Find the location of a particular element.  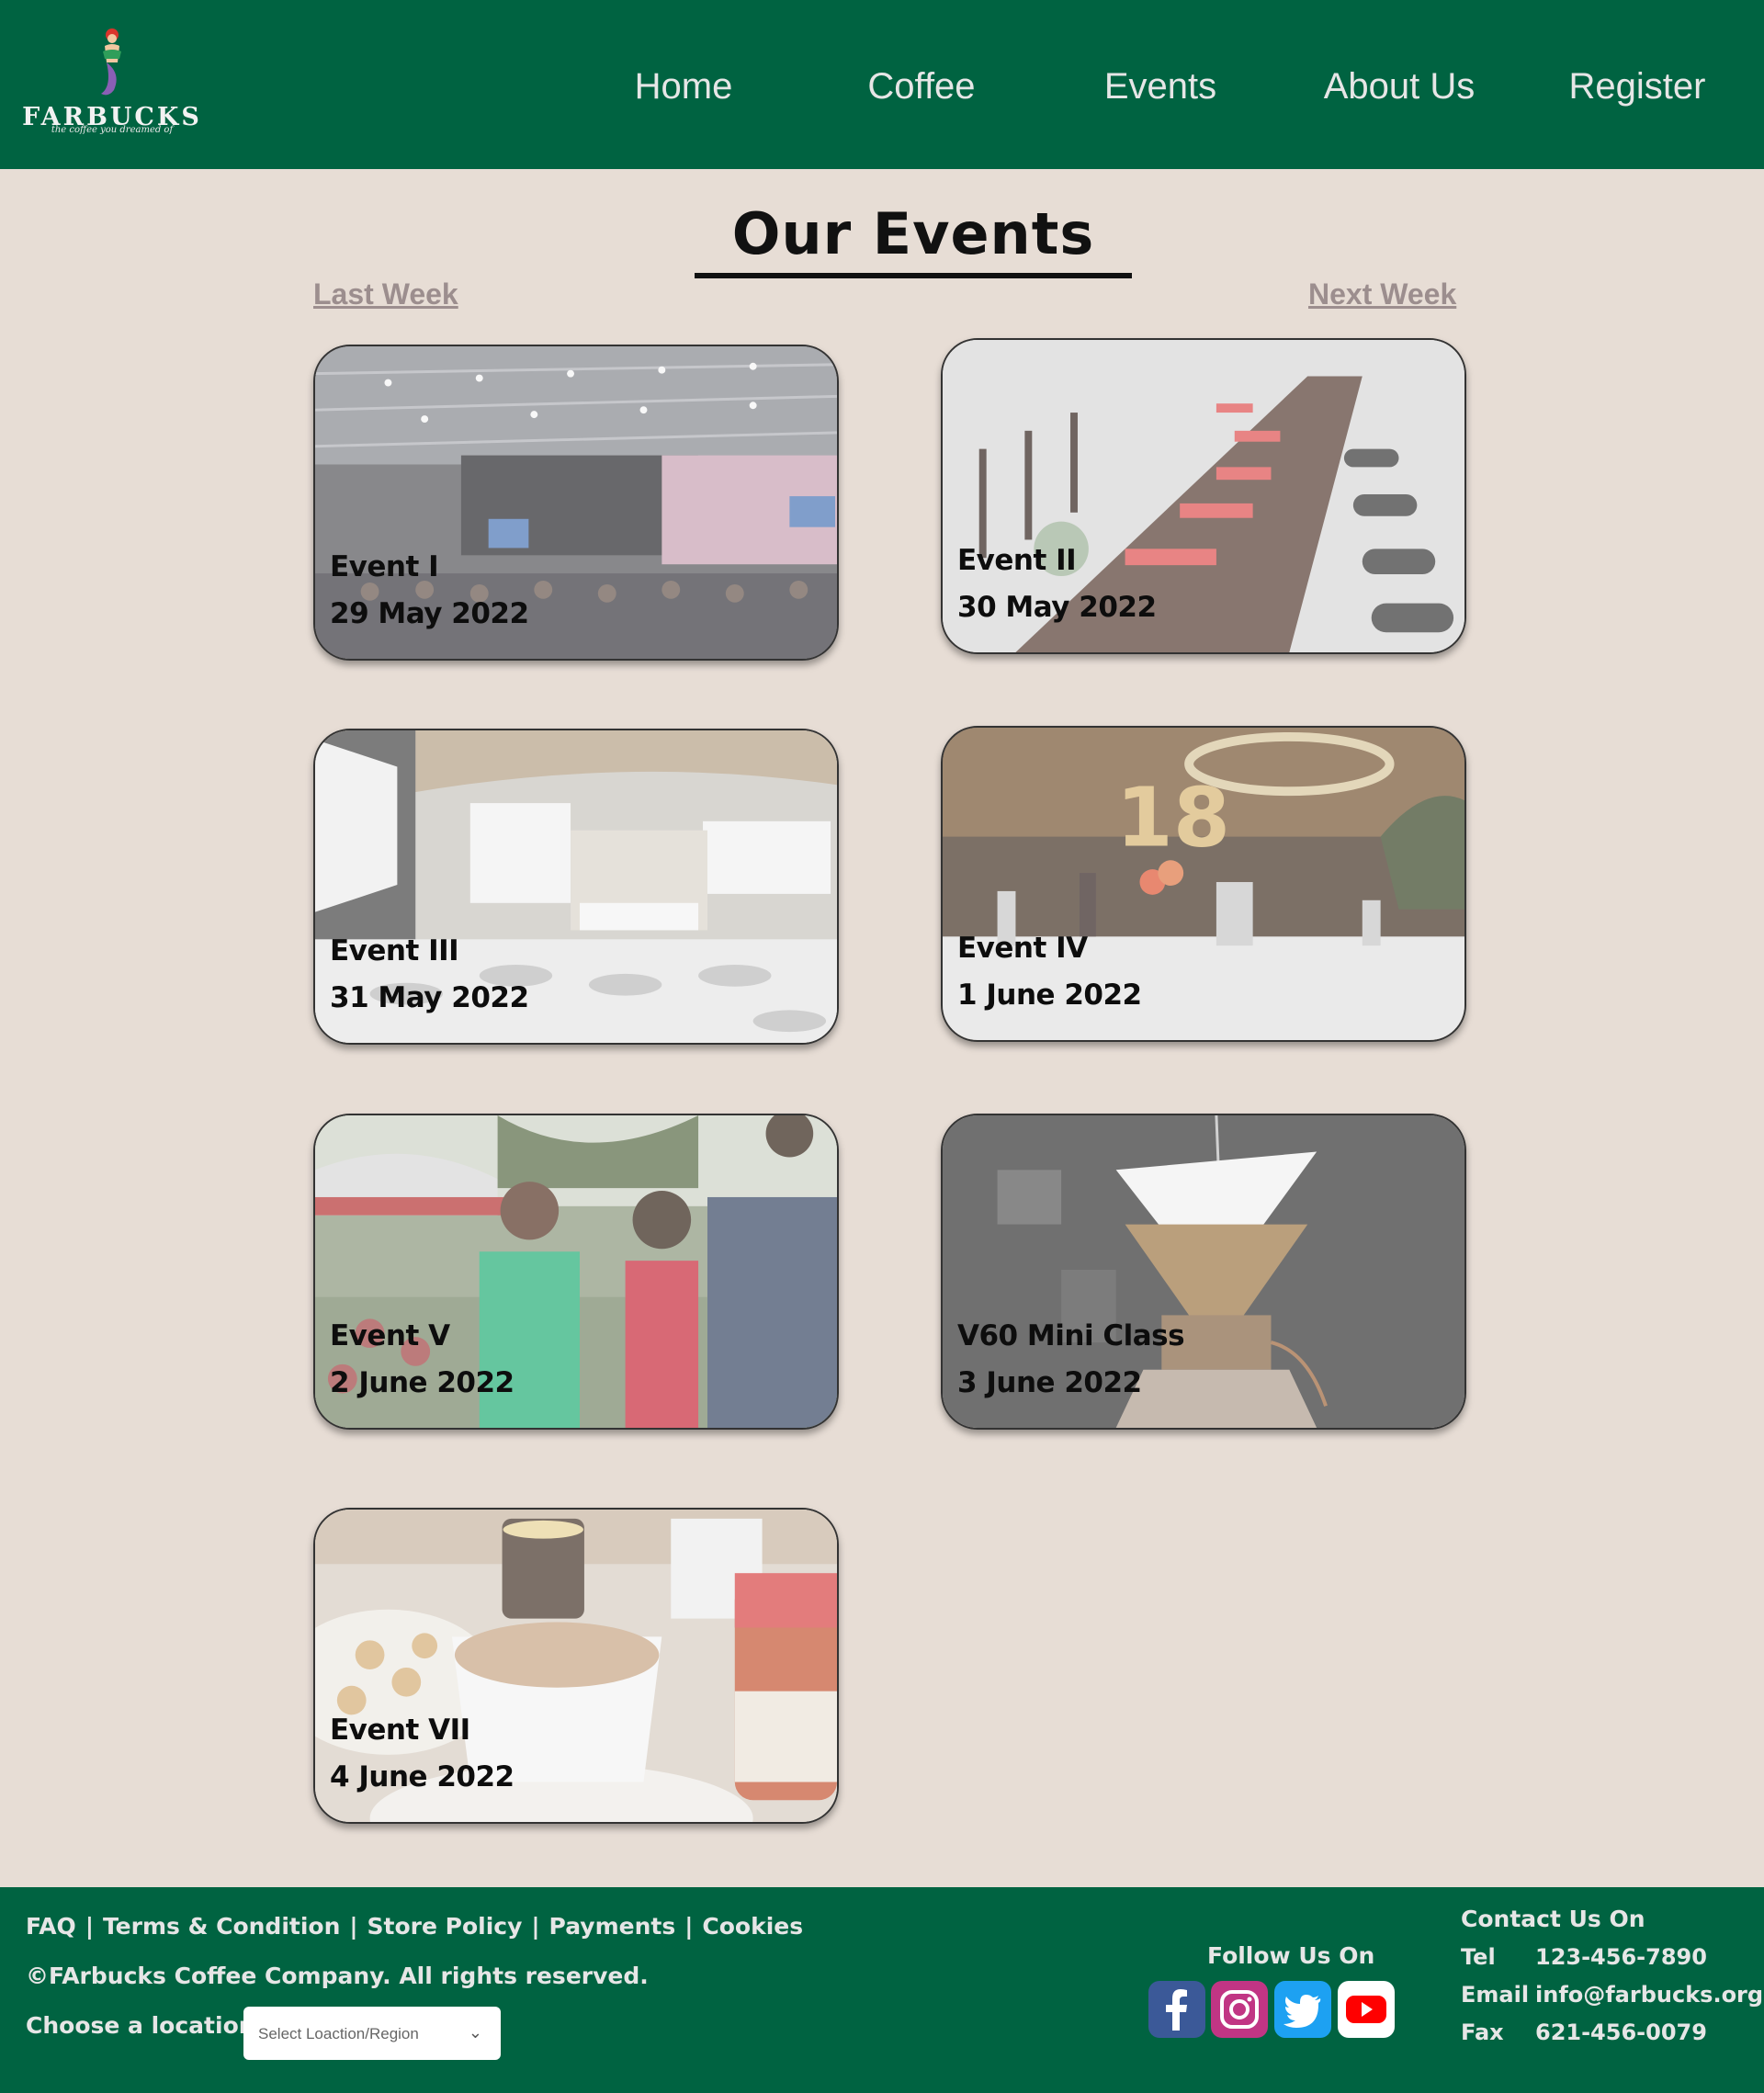

twitter-icon is located at coordinates (1302, 2009).